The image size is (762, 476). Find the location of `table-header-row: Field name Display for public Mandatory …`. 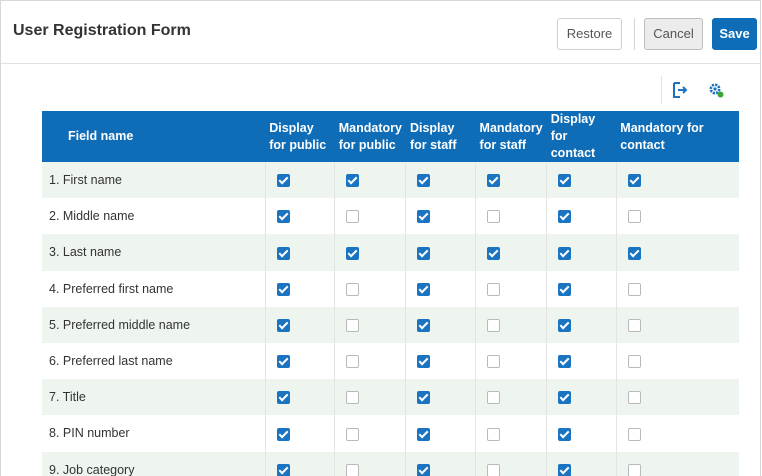

table-header-row: Field name Display for public Mandatory … is located at coordinates (390, 136).